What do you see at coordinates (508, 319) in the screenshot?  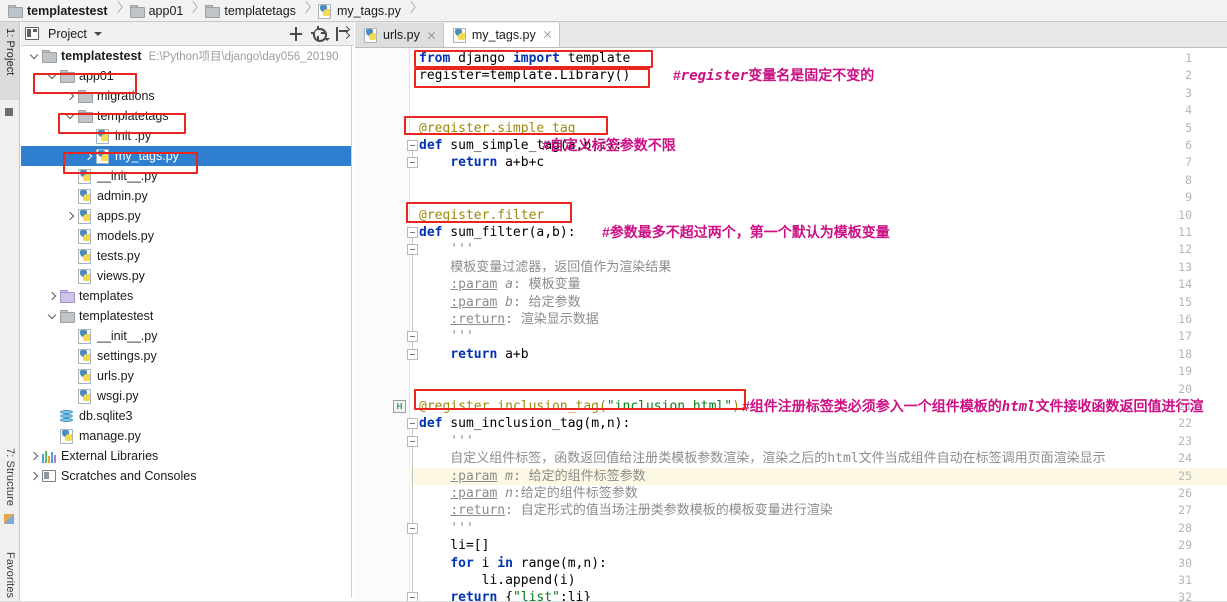 I see `code-line-16: :return: 渲染显示数据` at bounding box center [508, 319].